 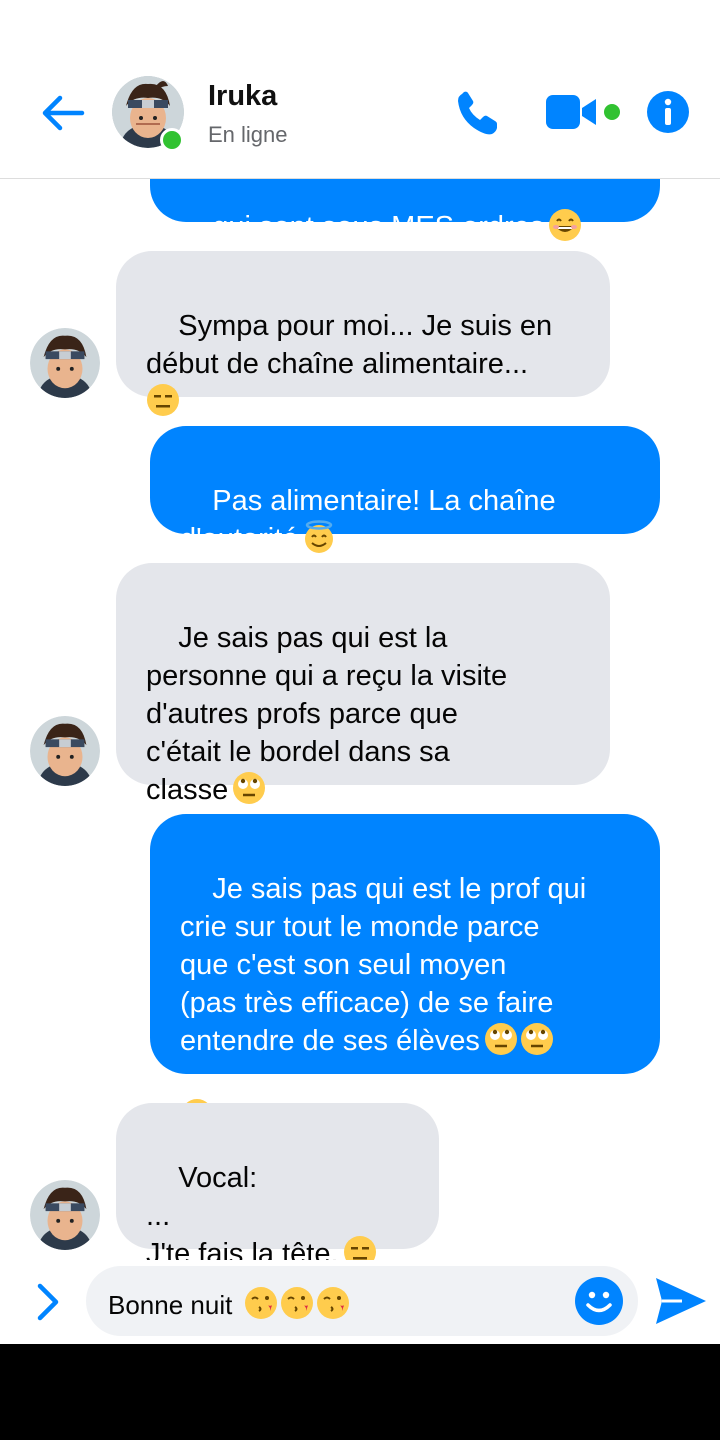 What do you see at coordinates (368, 520) in the screenshot?
I see `message-text: Pas alimentaire! La chaîne d'autorité` at bounding box center [368, 520].